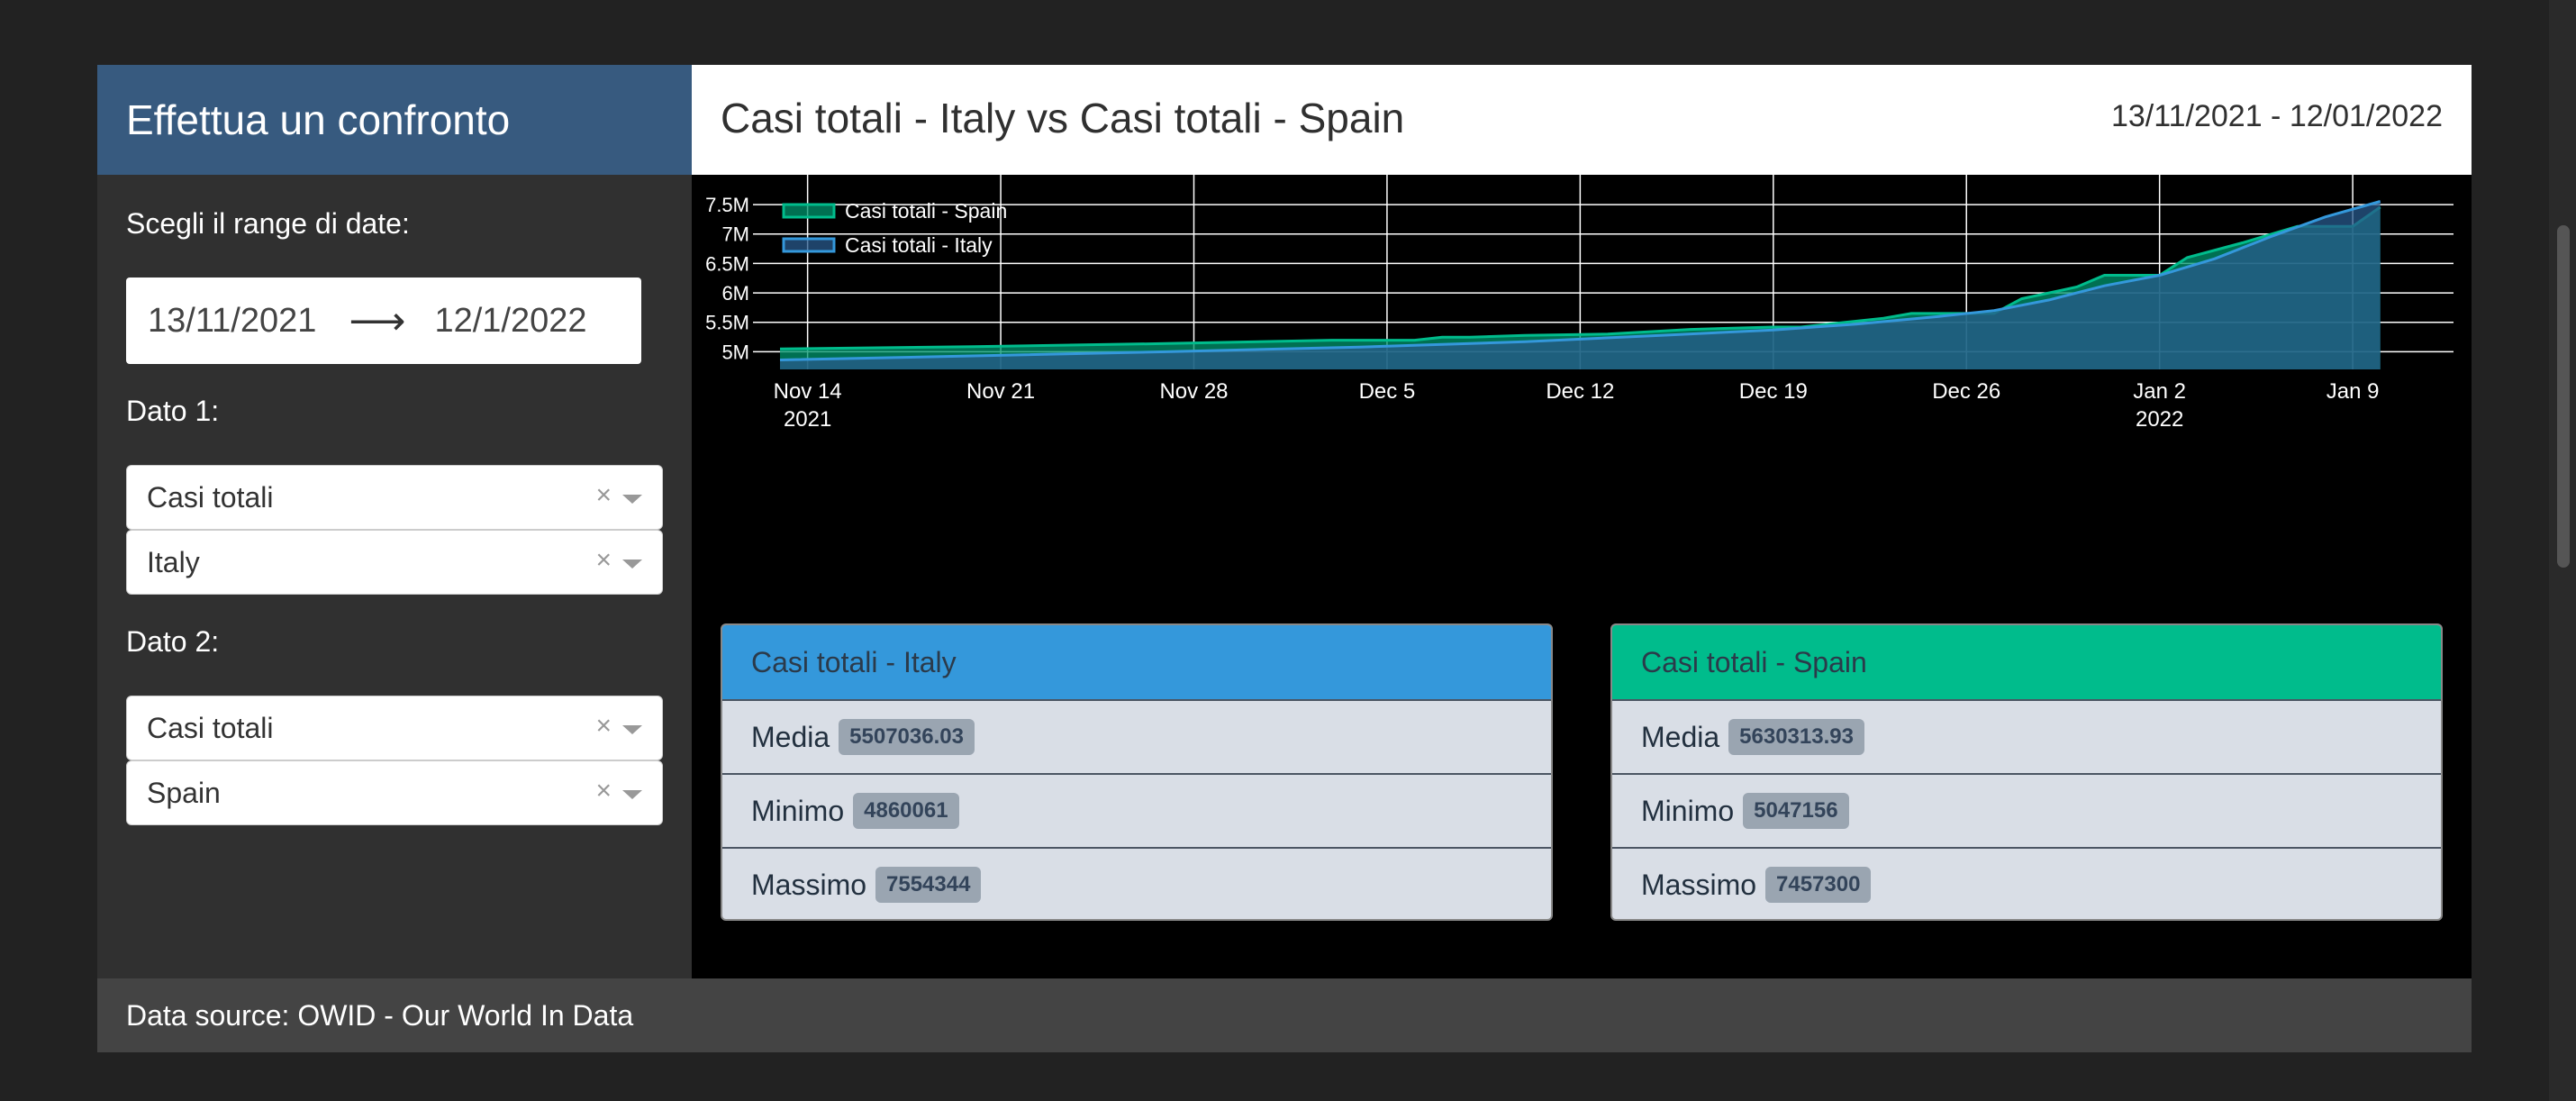  Describe the element at coordinates (1818, 885) in the screenshot. I see `stat-badge: 7457300` at that location.